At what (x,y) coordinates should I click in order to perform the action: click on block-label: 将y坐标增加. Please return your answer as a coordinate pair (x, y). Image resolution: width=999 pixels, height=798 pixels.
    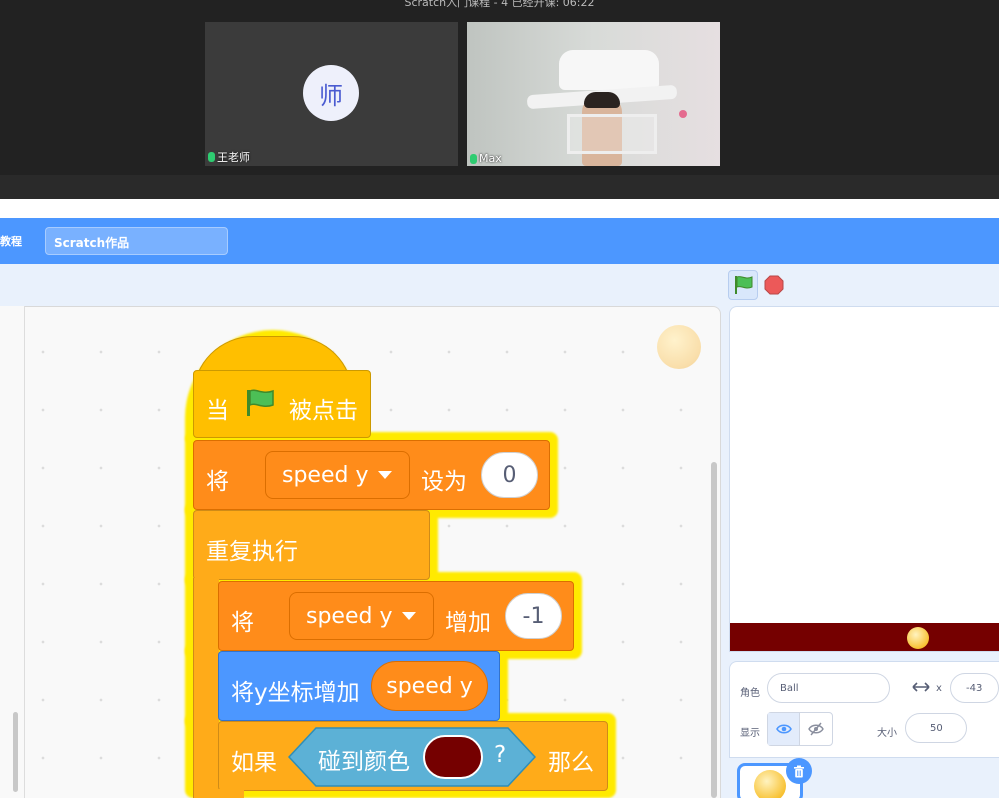
    Looking at the image, I should click on (295, 693).